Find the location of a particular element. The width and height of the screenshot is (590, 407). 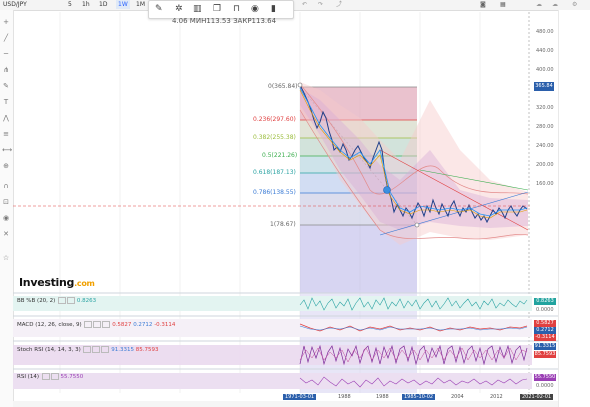

bb-percent-legend: BB %B (20, 2) 0.8263 is located at coordinates (56, 300).